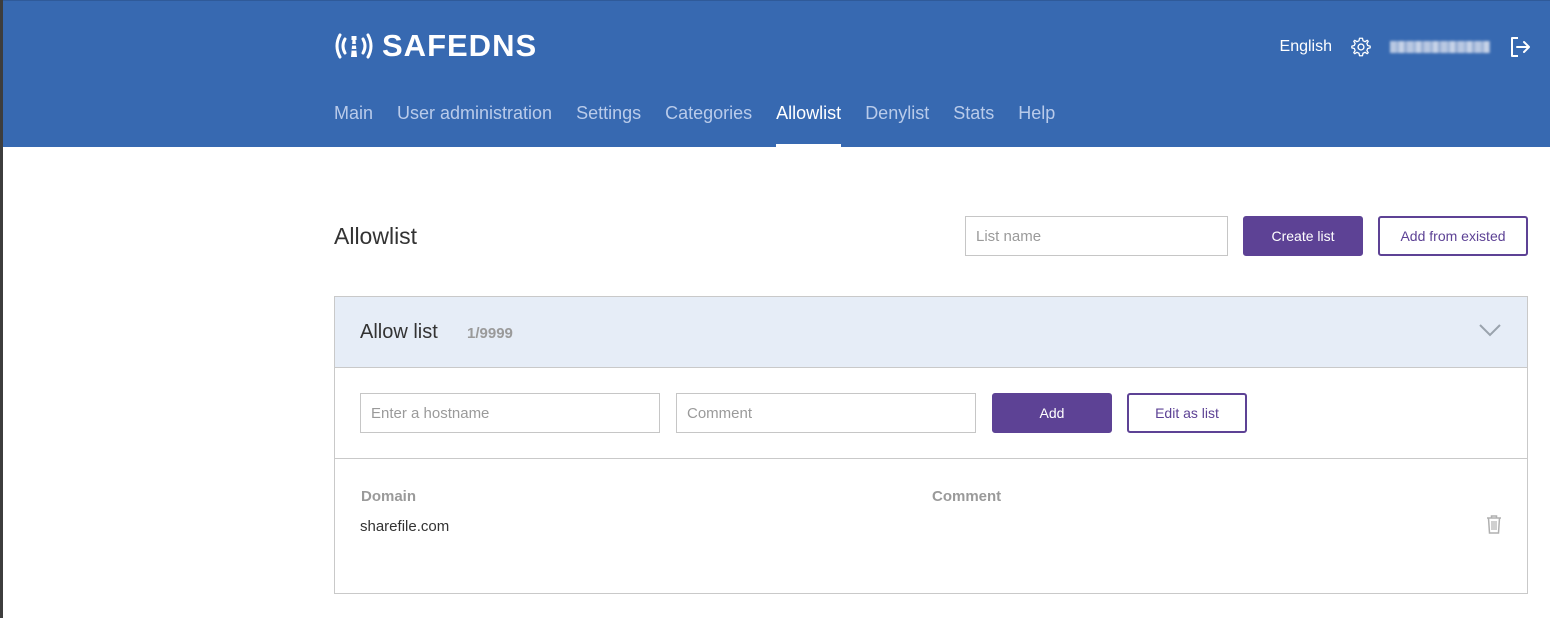  I want to click on nav-item-stats: Stats, so click(973, 124).